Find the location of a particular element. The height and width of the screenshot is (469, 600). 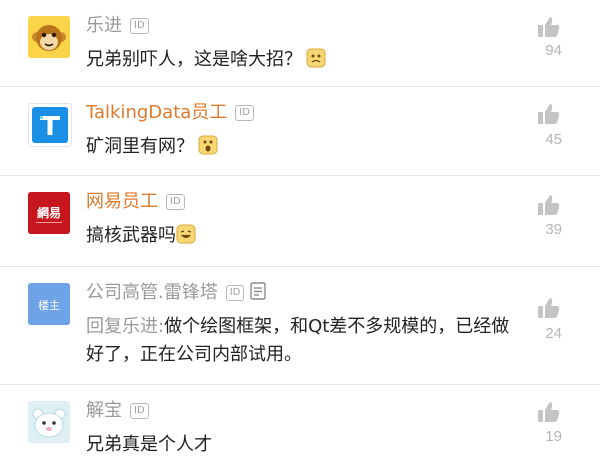

comment-author: TalkingData员工 ID is located at coordinates (170, 113).